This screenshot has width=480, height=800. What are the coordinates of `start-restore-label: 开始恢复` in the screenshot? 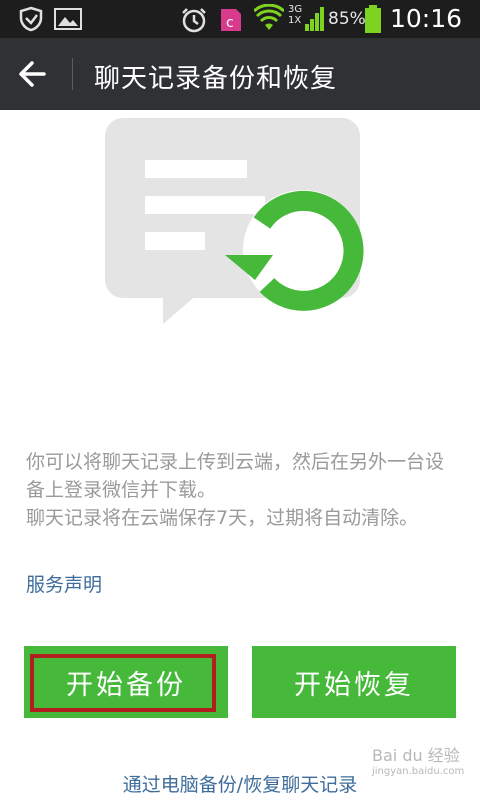 It's located at (354, 685).